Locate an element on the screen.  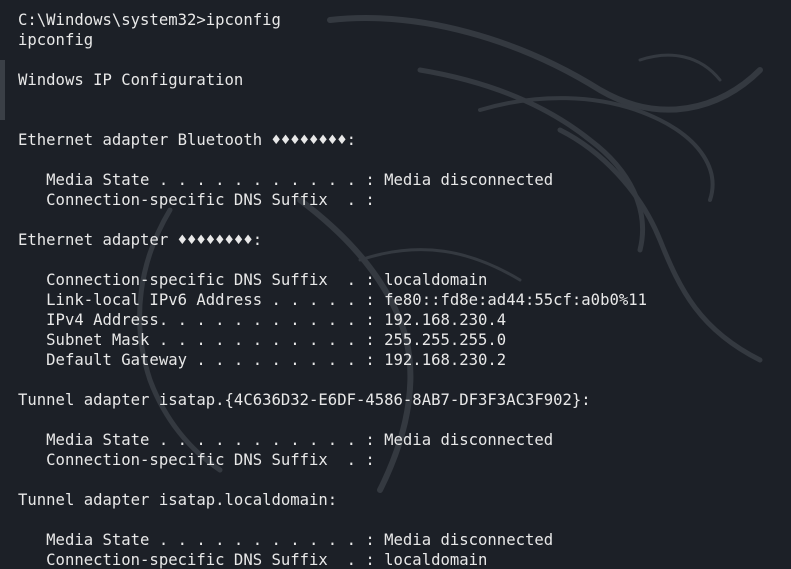
terminal-line: Ethernet adapter ♦♦♦♦♦♦♦♦: is located at coordinates (140, 240).